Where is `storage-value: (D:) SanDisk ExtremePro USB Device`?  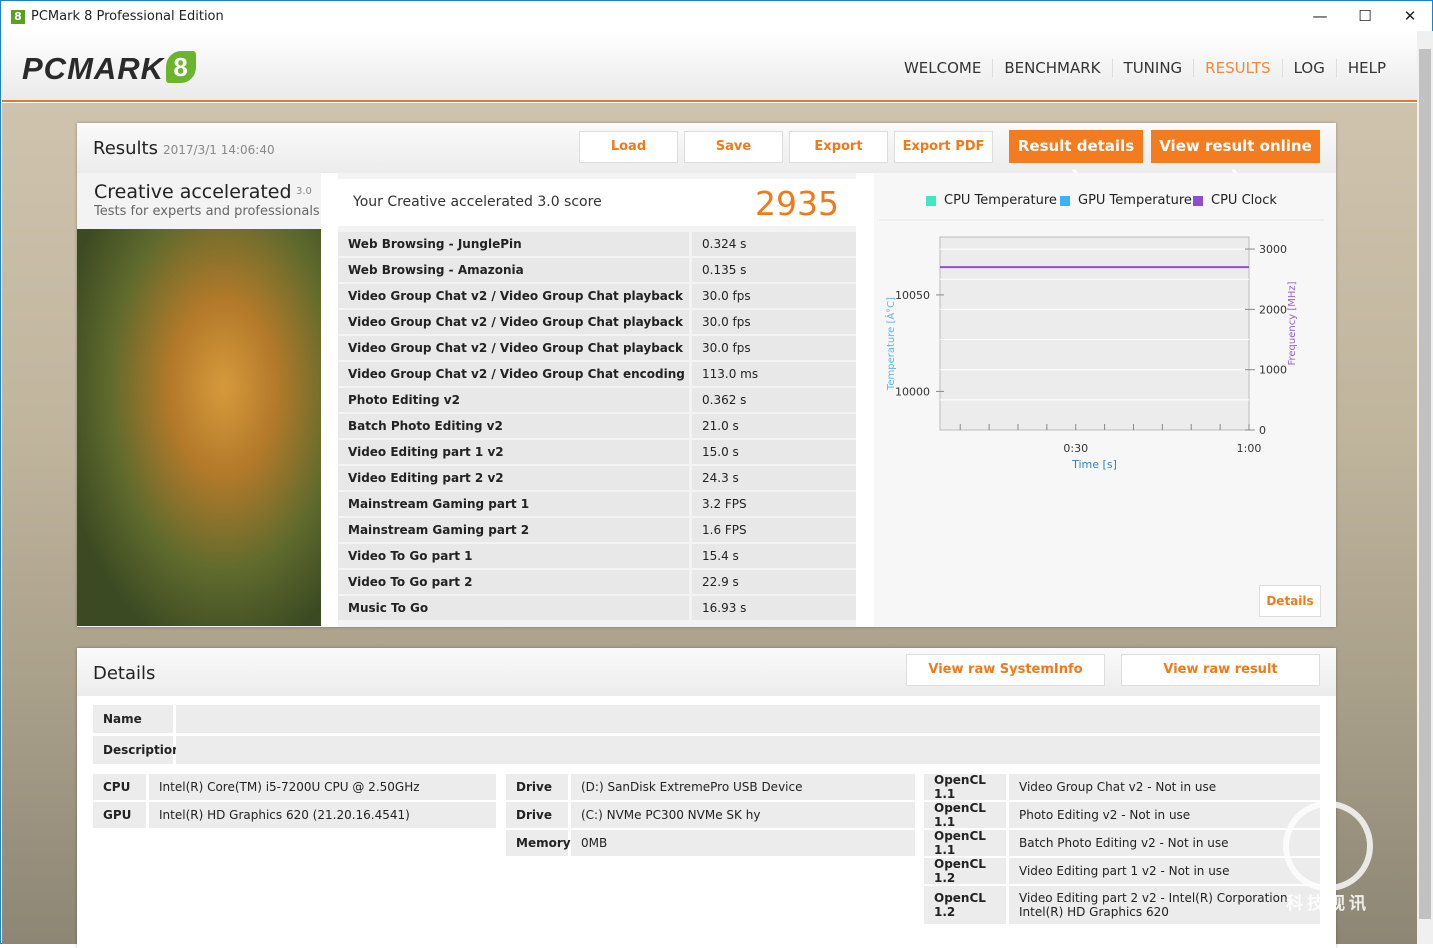
storage-value: (D:) SanDisk ExtremePro USB Device is located at coordinates (743, 787).